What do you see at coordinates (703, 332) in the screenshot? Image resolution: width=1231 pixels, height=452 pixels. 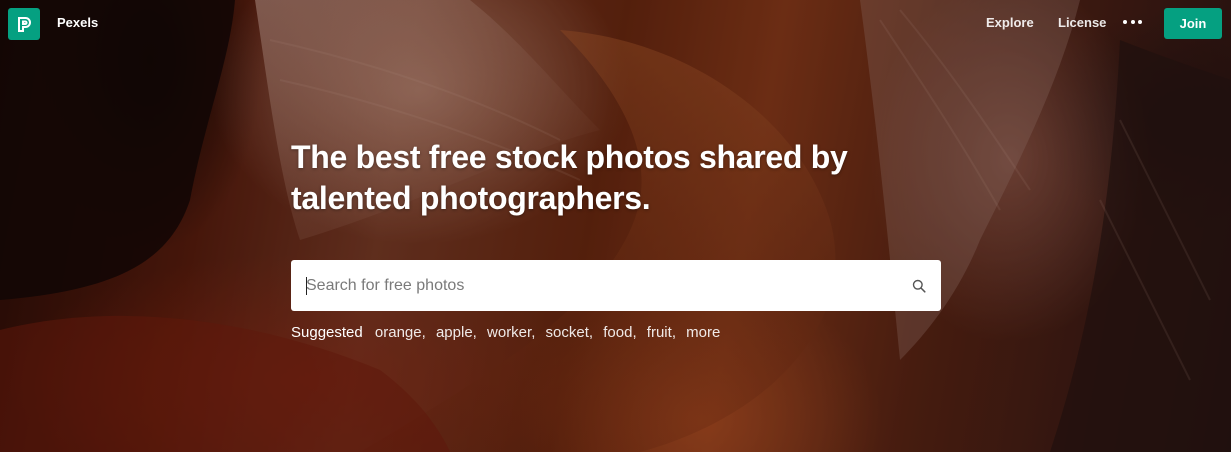 I see `suggested-link-more: more` at bounding box center [703, 332].